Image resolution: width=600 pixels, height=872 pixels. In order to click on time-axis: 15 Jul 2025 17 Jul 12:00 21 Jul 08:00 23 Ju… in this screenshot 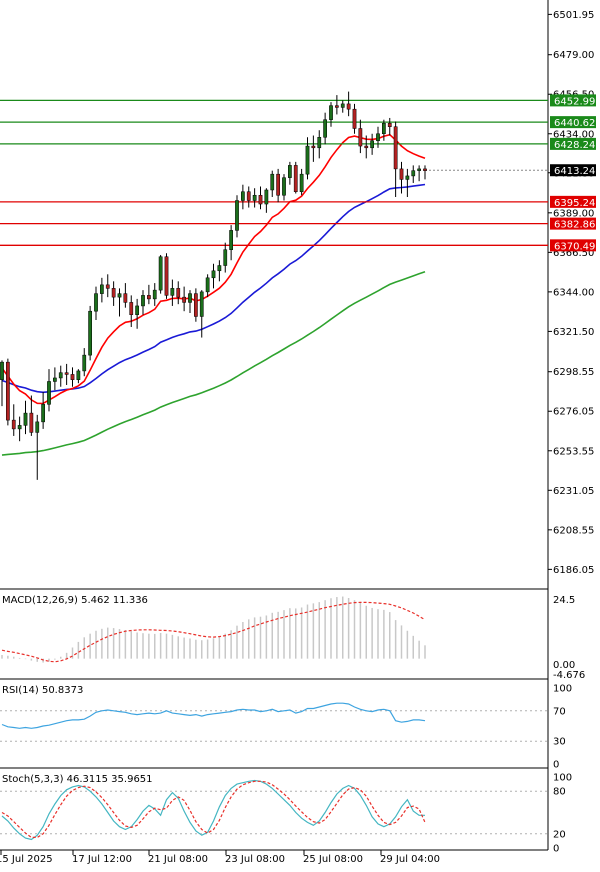, I will do `click(220, 857)`.